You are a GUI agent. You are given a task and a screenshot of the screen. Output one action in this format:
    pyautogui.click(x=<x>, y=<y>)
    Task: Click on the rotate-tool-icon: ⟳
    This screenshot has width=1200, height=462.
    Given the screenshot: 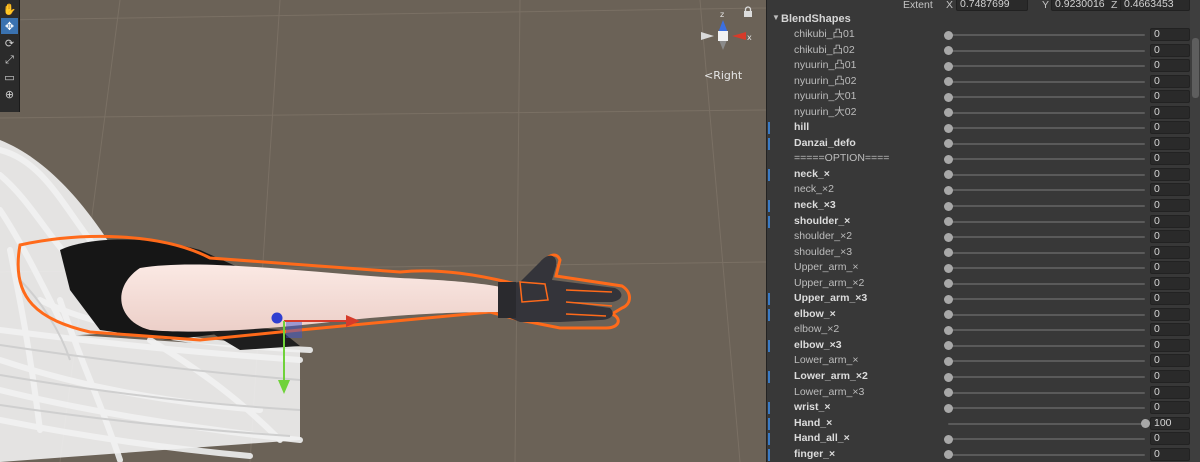 What is the action you would take?
    pyautogui.click(x=9, y=43)
    